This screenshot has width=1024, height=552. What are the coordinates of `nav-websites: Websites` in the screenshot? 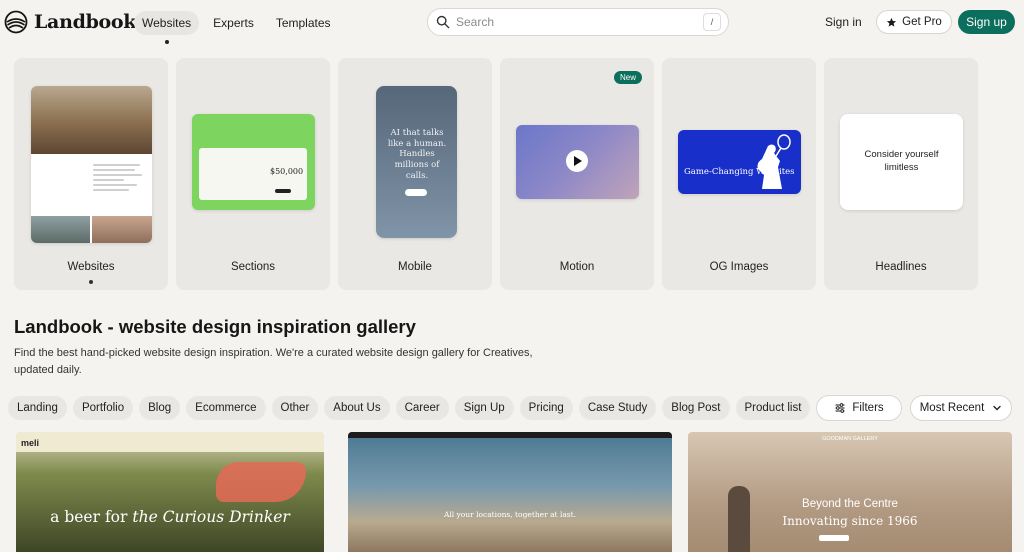 It's located at (167, 27).